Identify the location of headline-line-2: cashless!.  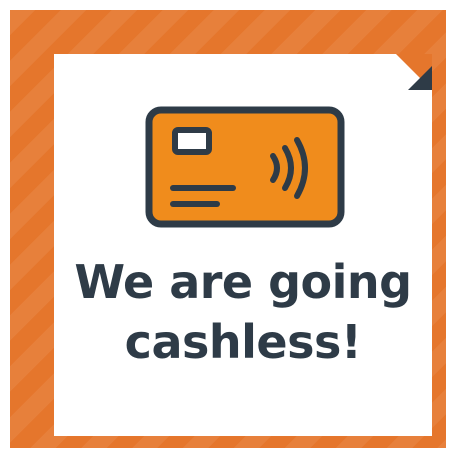
(243, 342).